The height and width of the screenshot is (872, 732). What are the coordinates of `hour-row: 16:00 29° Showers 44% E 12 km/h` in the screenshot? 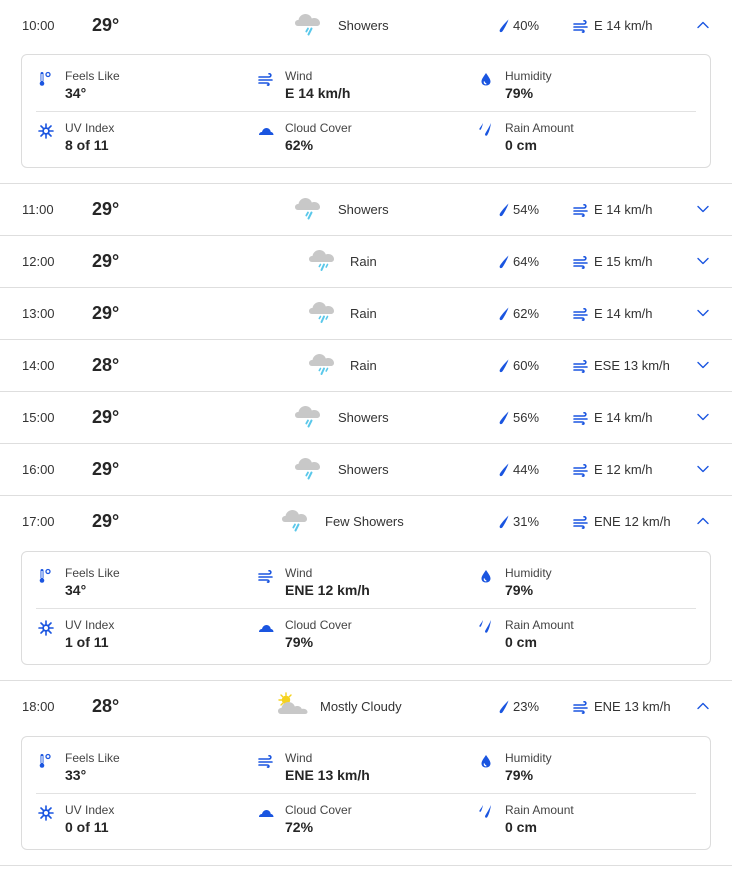 It's located at (366, 469).